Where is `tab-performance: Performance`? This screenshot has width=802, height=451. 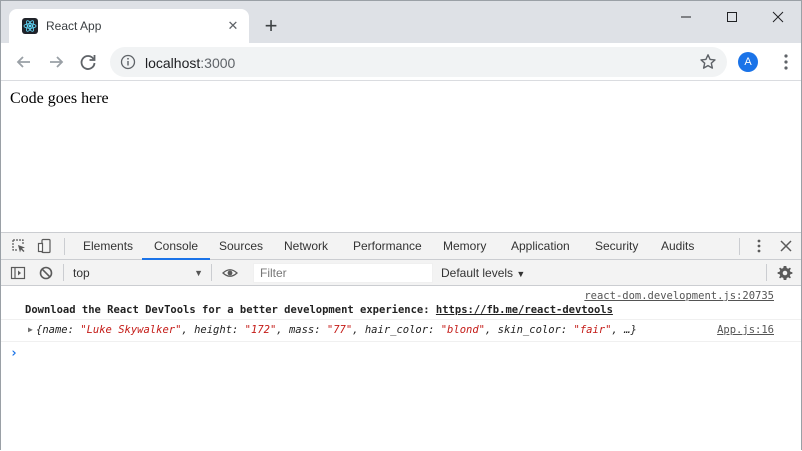
tab-performance: Performance is located at coordinates (387, 246).